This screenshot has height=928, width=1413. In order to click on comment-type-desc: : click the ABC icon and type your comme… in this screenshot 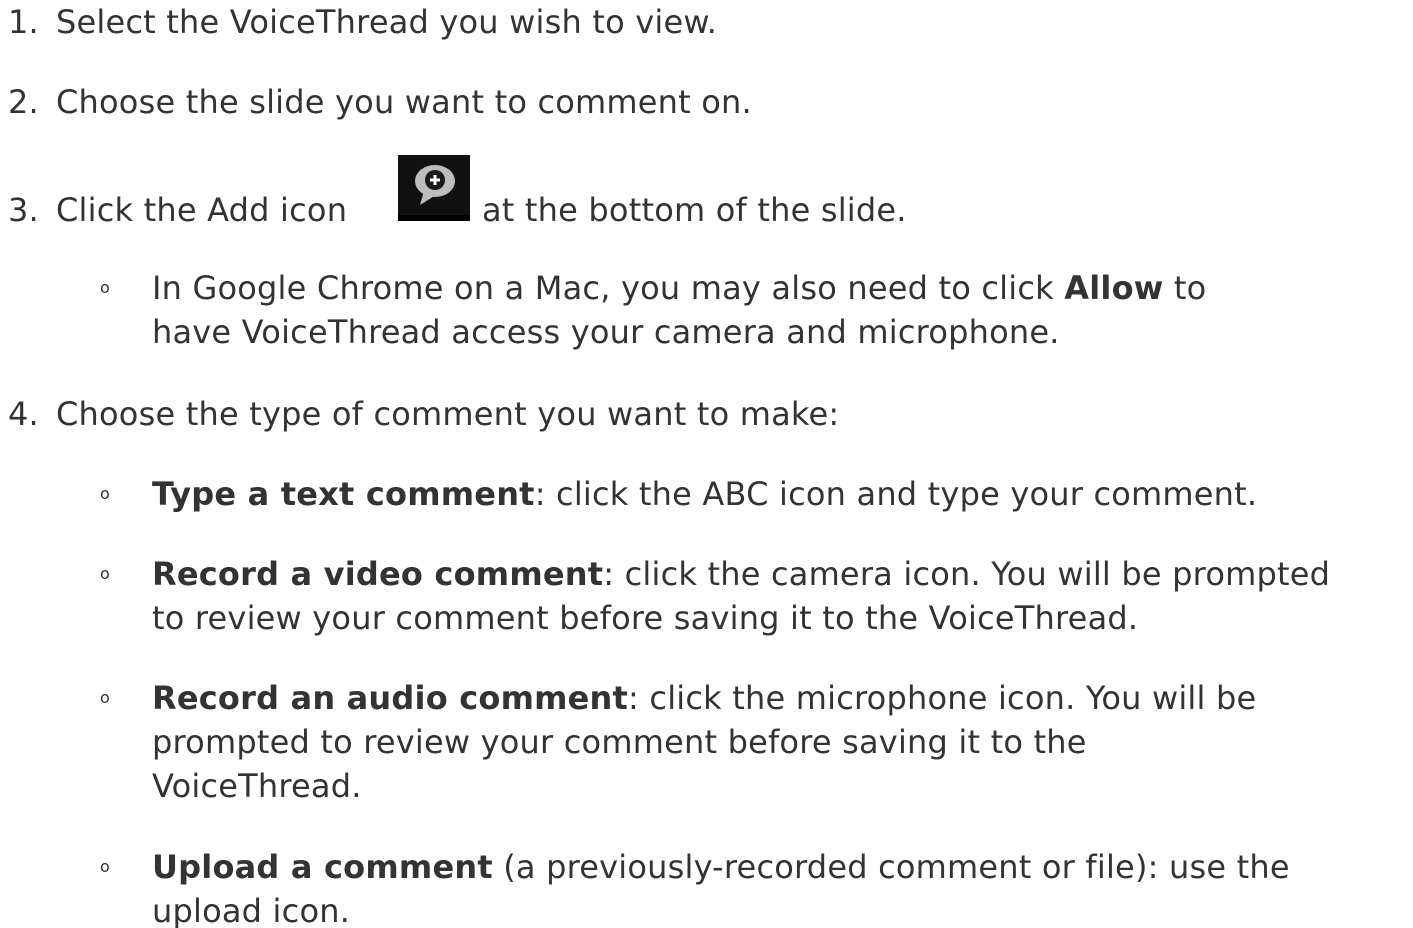, I will do `click(896, 494)`.